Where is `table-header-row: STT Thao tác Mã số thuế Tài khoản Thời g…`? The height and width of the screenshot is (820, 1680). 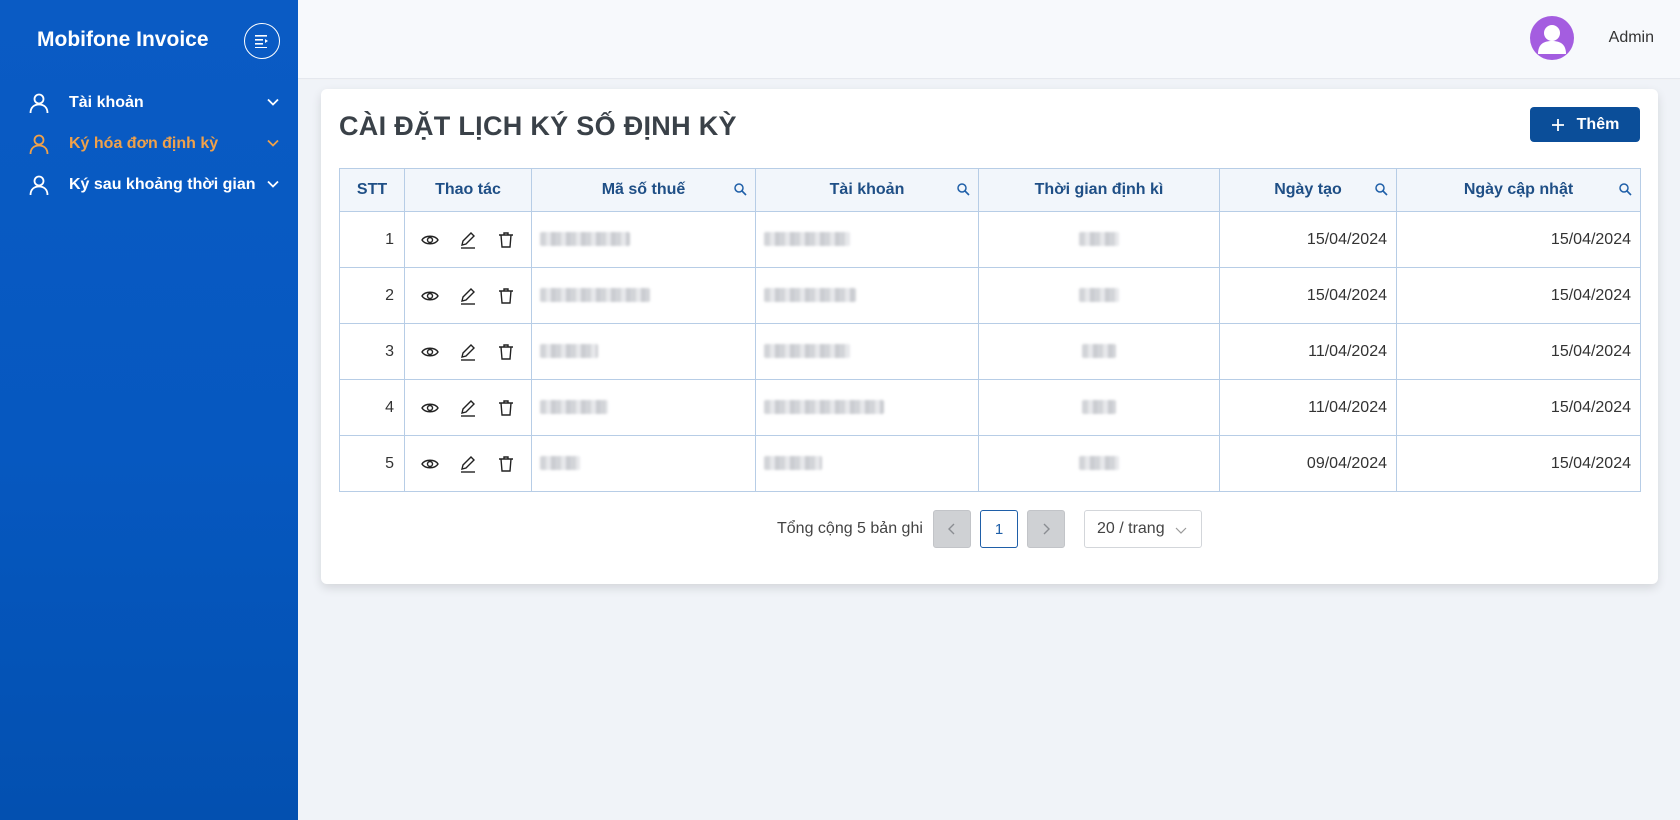 table-header-row: STT Thao tác Mã số thuế Tài khoản Thời g… is located at coordinates (990, 190).